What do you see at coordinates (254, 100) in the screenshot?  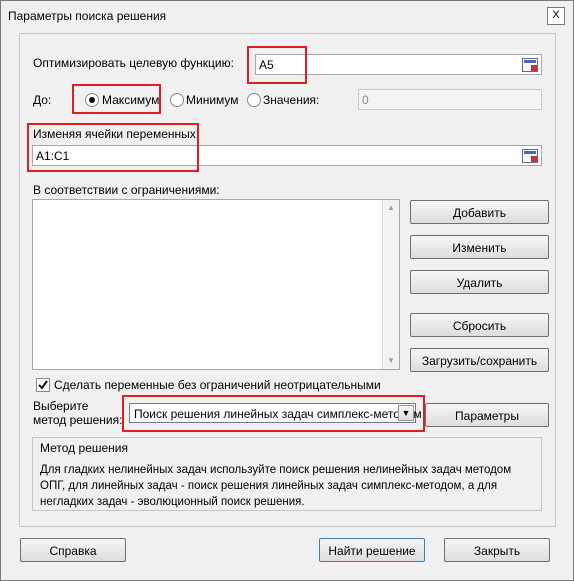 I see `radio-value` at bounding box center [254, 100].